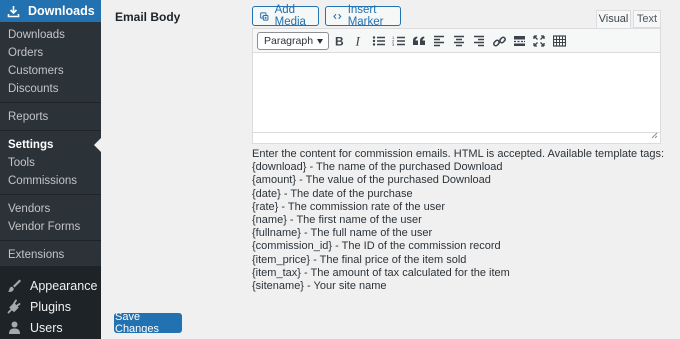 Image resolution: width=680 pixels, height=339 pixels. I want to click on sidebar-item-extensions: Extensions, so click(36, 255).